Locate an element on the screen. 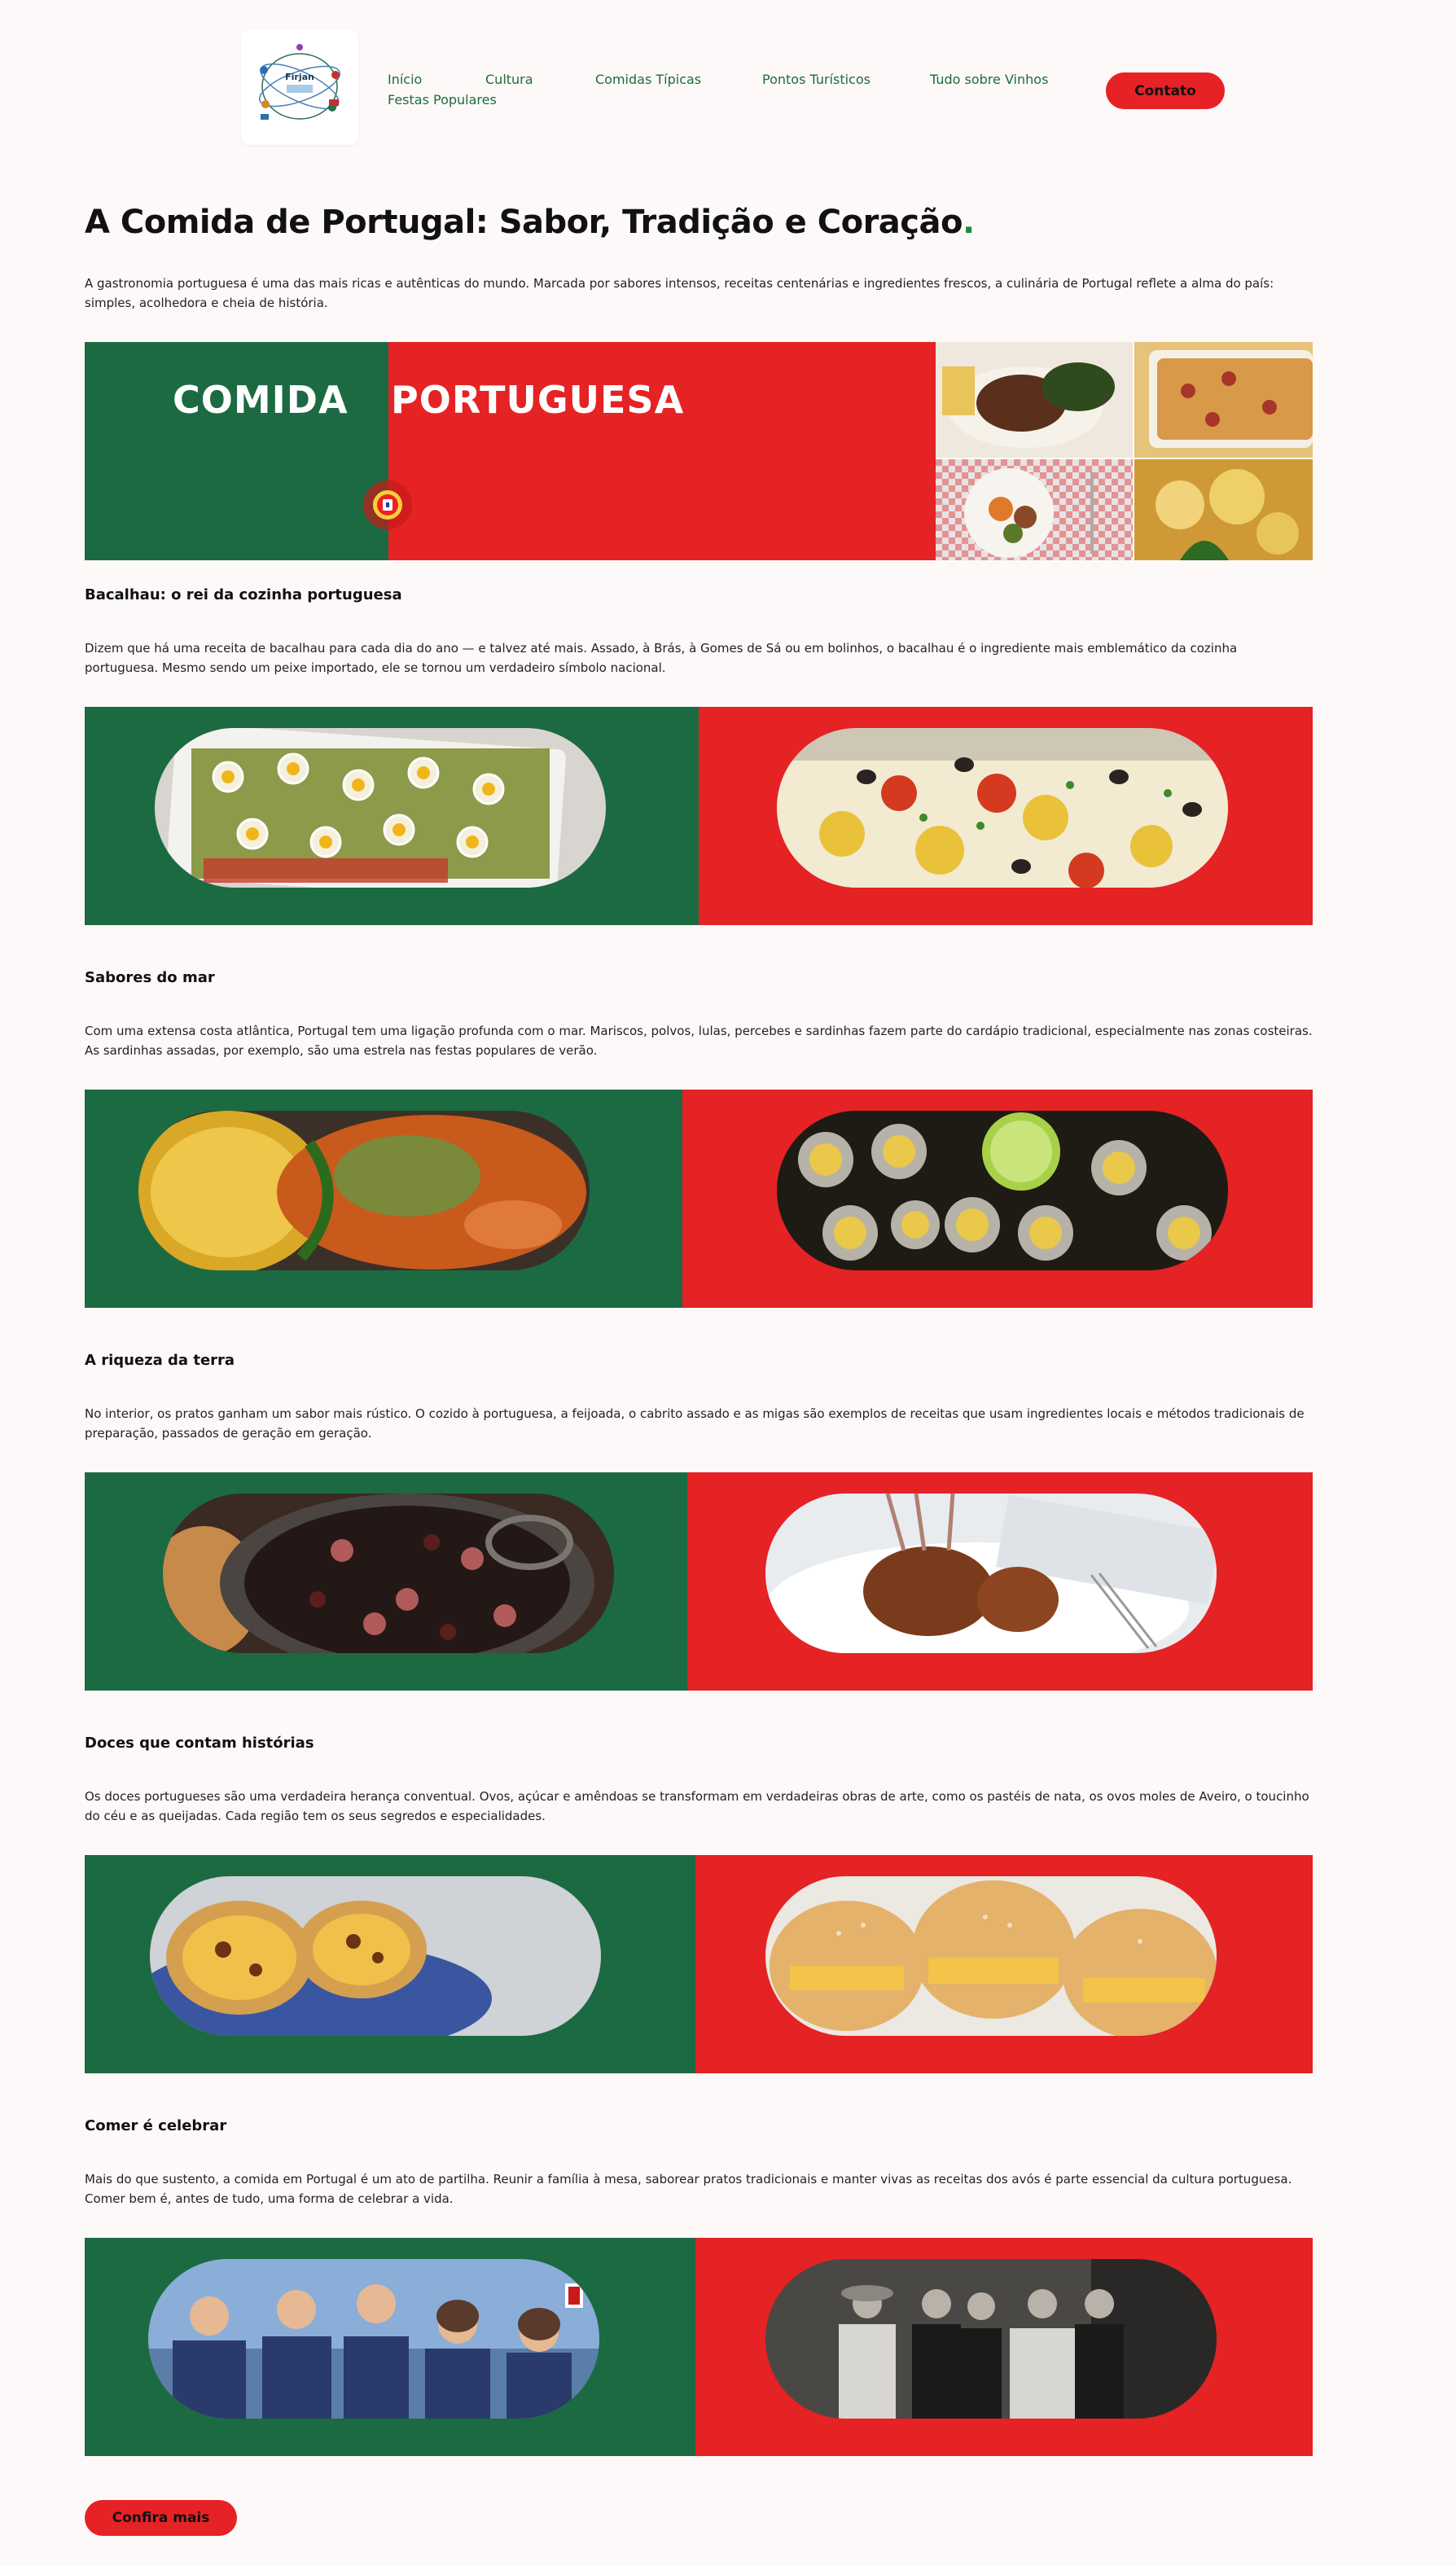 This screenshot has width=1456, height=2566. hero-word-left: COMIDA is located at coordinates (261, 400).